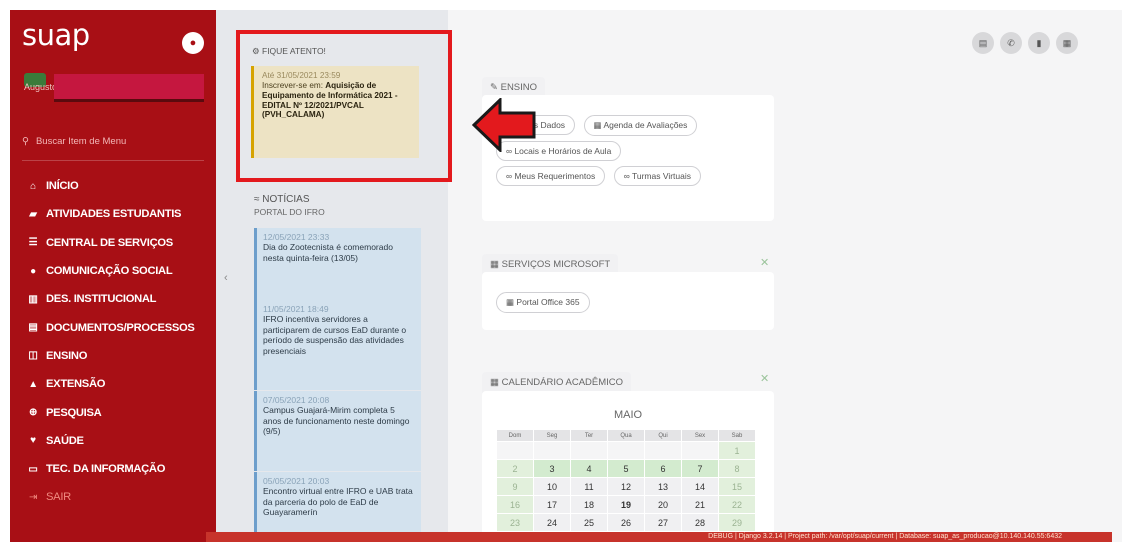 This screenshot has width=1130, height=551. What do you see at coordinates (515, 468) in the screenshot?
I see `calendar-day: 2` at bounding box center [515, 468].